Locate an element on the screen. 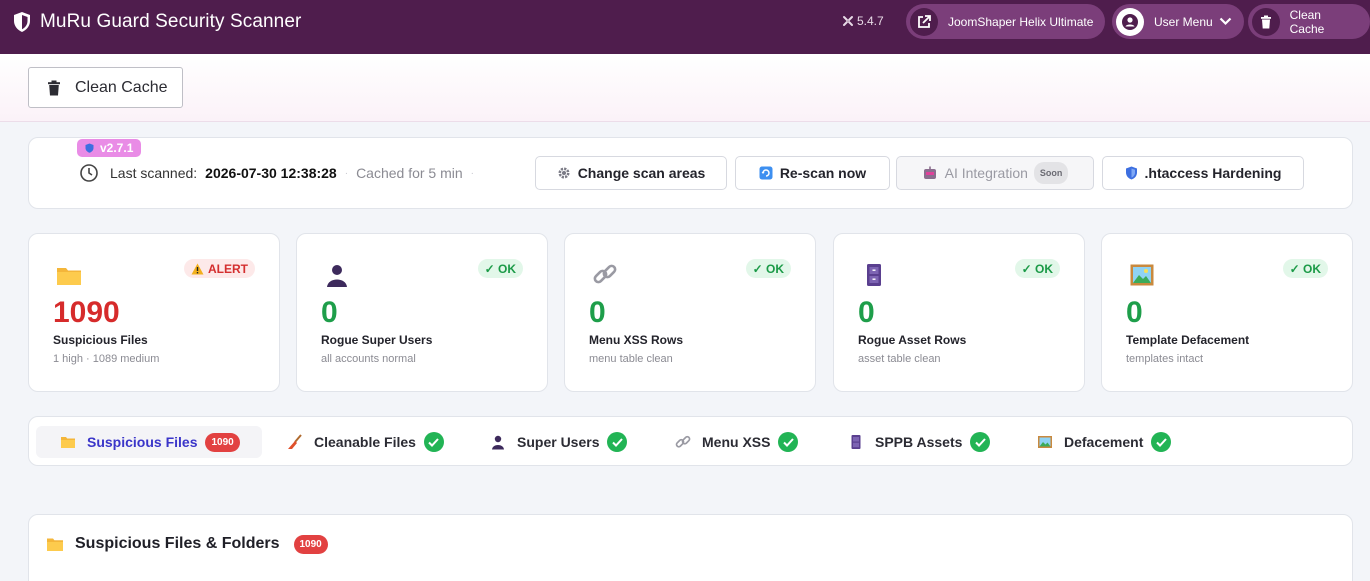  tab-menu-xss: Menu XSS is located at coordinates (737, 442).